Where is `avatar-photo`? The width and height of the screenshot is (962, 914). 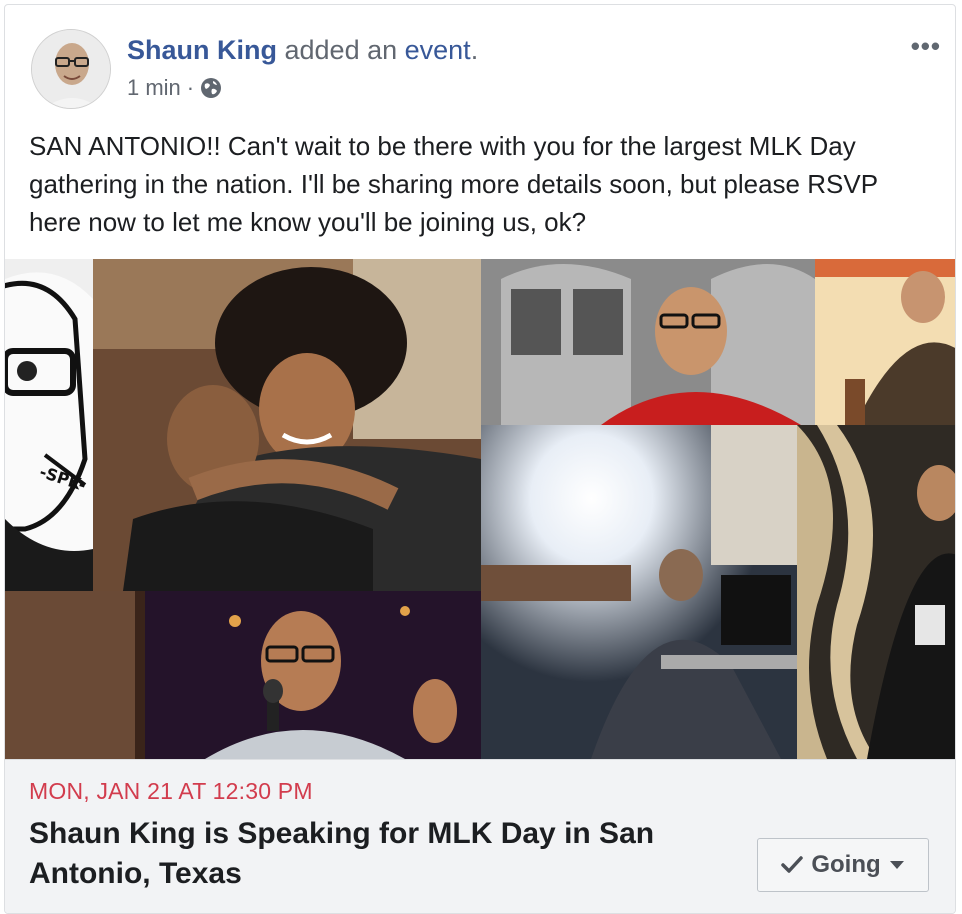 avatar-photo is located at coordinates (71, 69).